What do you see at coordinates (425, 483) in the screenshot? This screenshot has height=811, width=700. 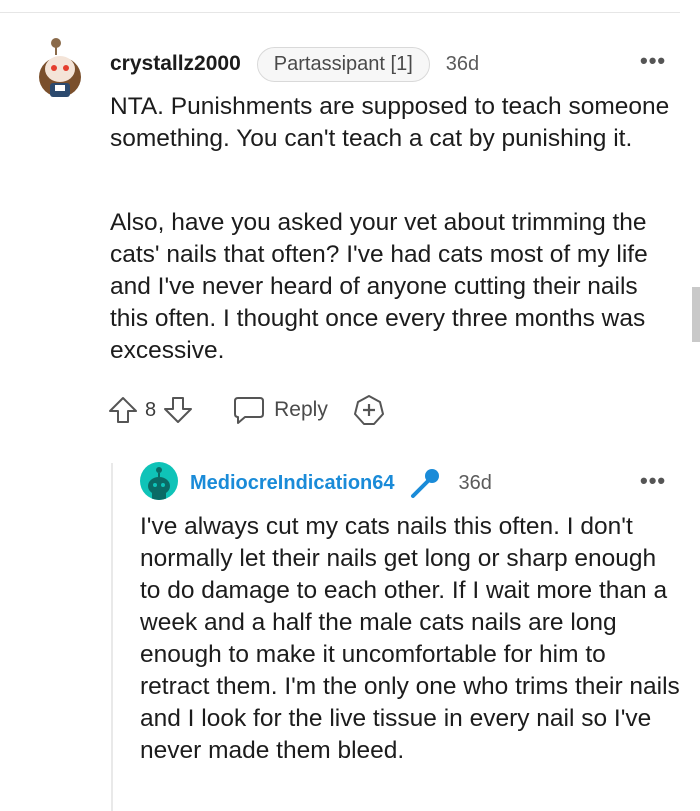 I see `mic-icon` at bounding box center [425, 483].